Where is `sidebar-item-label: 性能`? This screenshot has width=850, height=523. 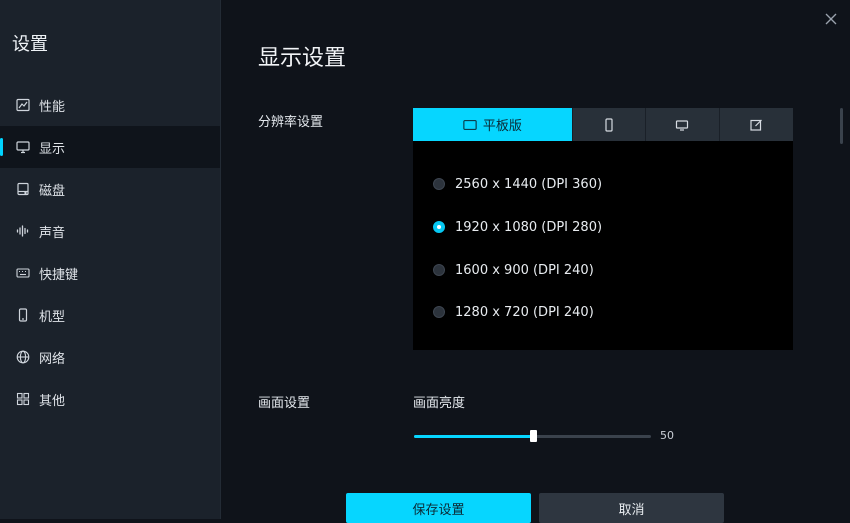 sidebar-item-label: 性能 is located at coordinates (52, 107).